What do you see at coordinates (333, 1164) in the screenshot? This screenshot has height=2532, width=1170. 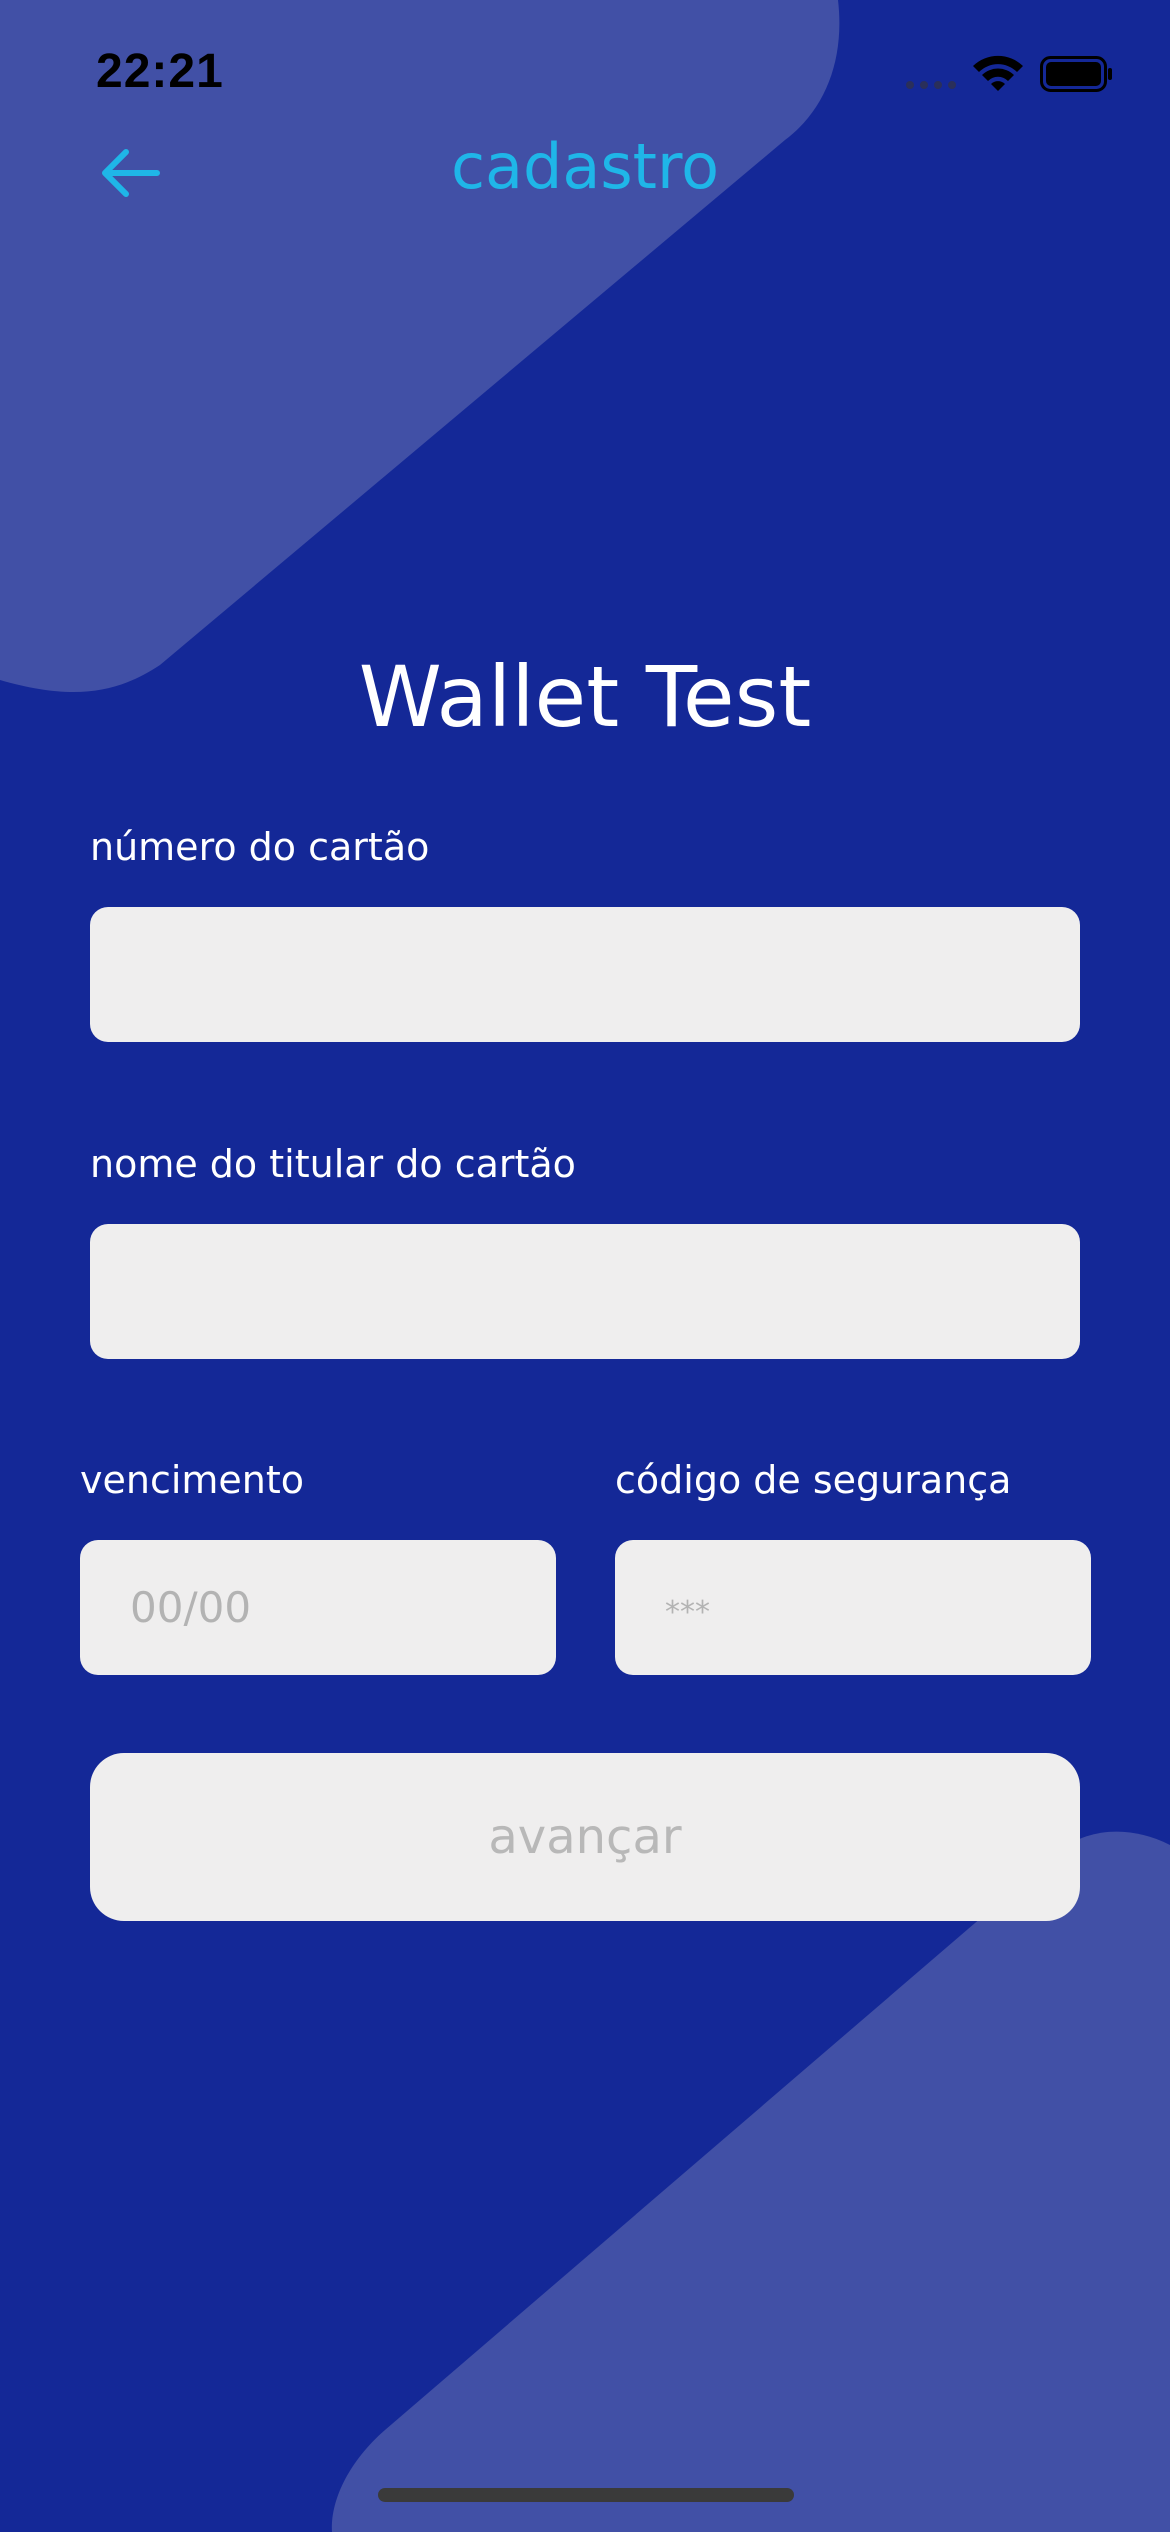 I see `holder-name-label: nome do titular do cartão` at bounding box center [333, 1164].